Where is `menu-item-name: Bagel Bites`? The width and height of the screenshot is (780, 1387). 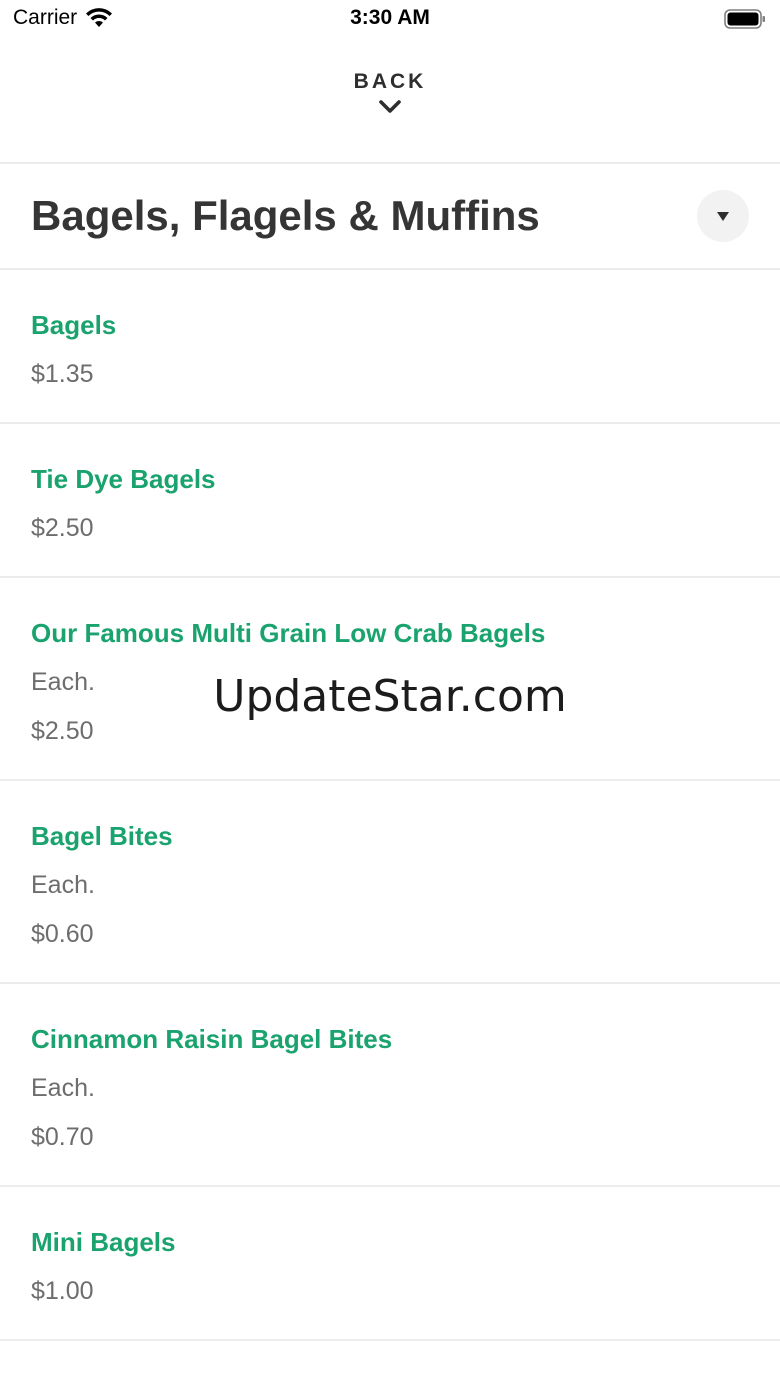
menu-item-name: Bagel Bites is located at coordinates (102, 836).